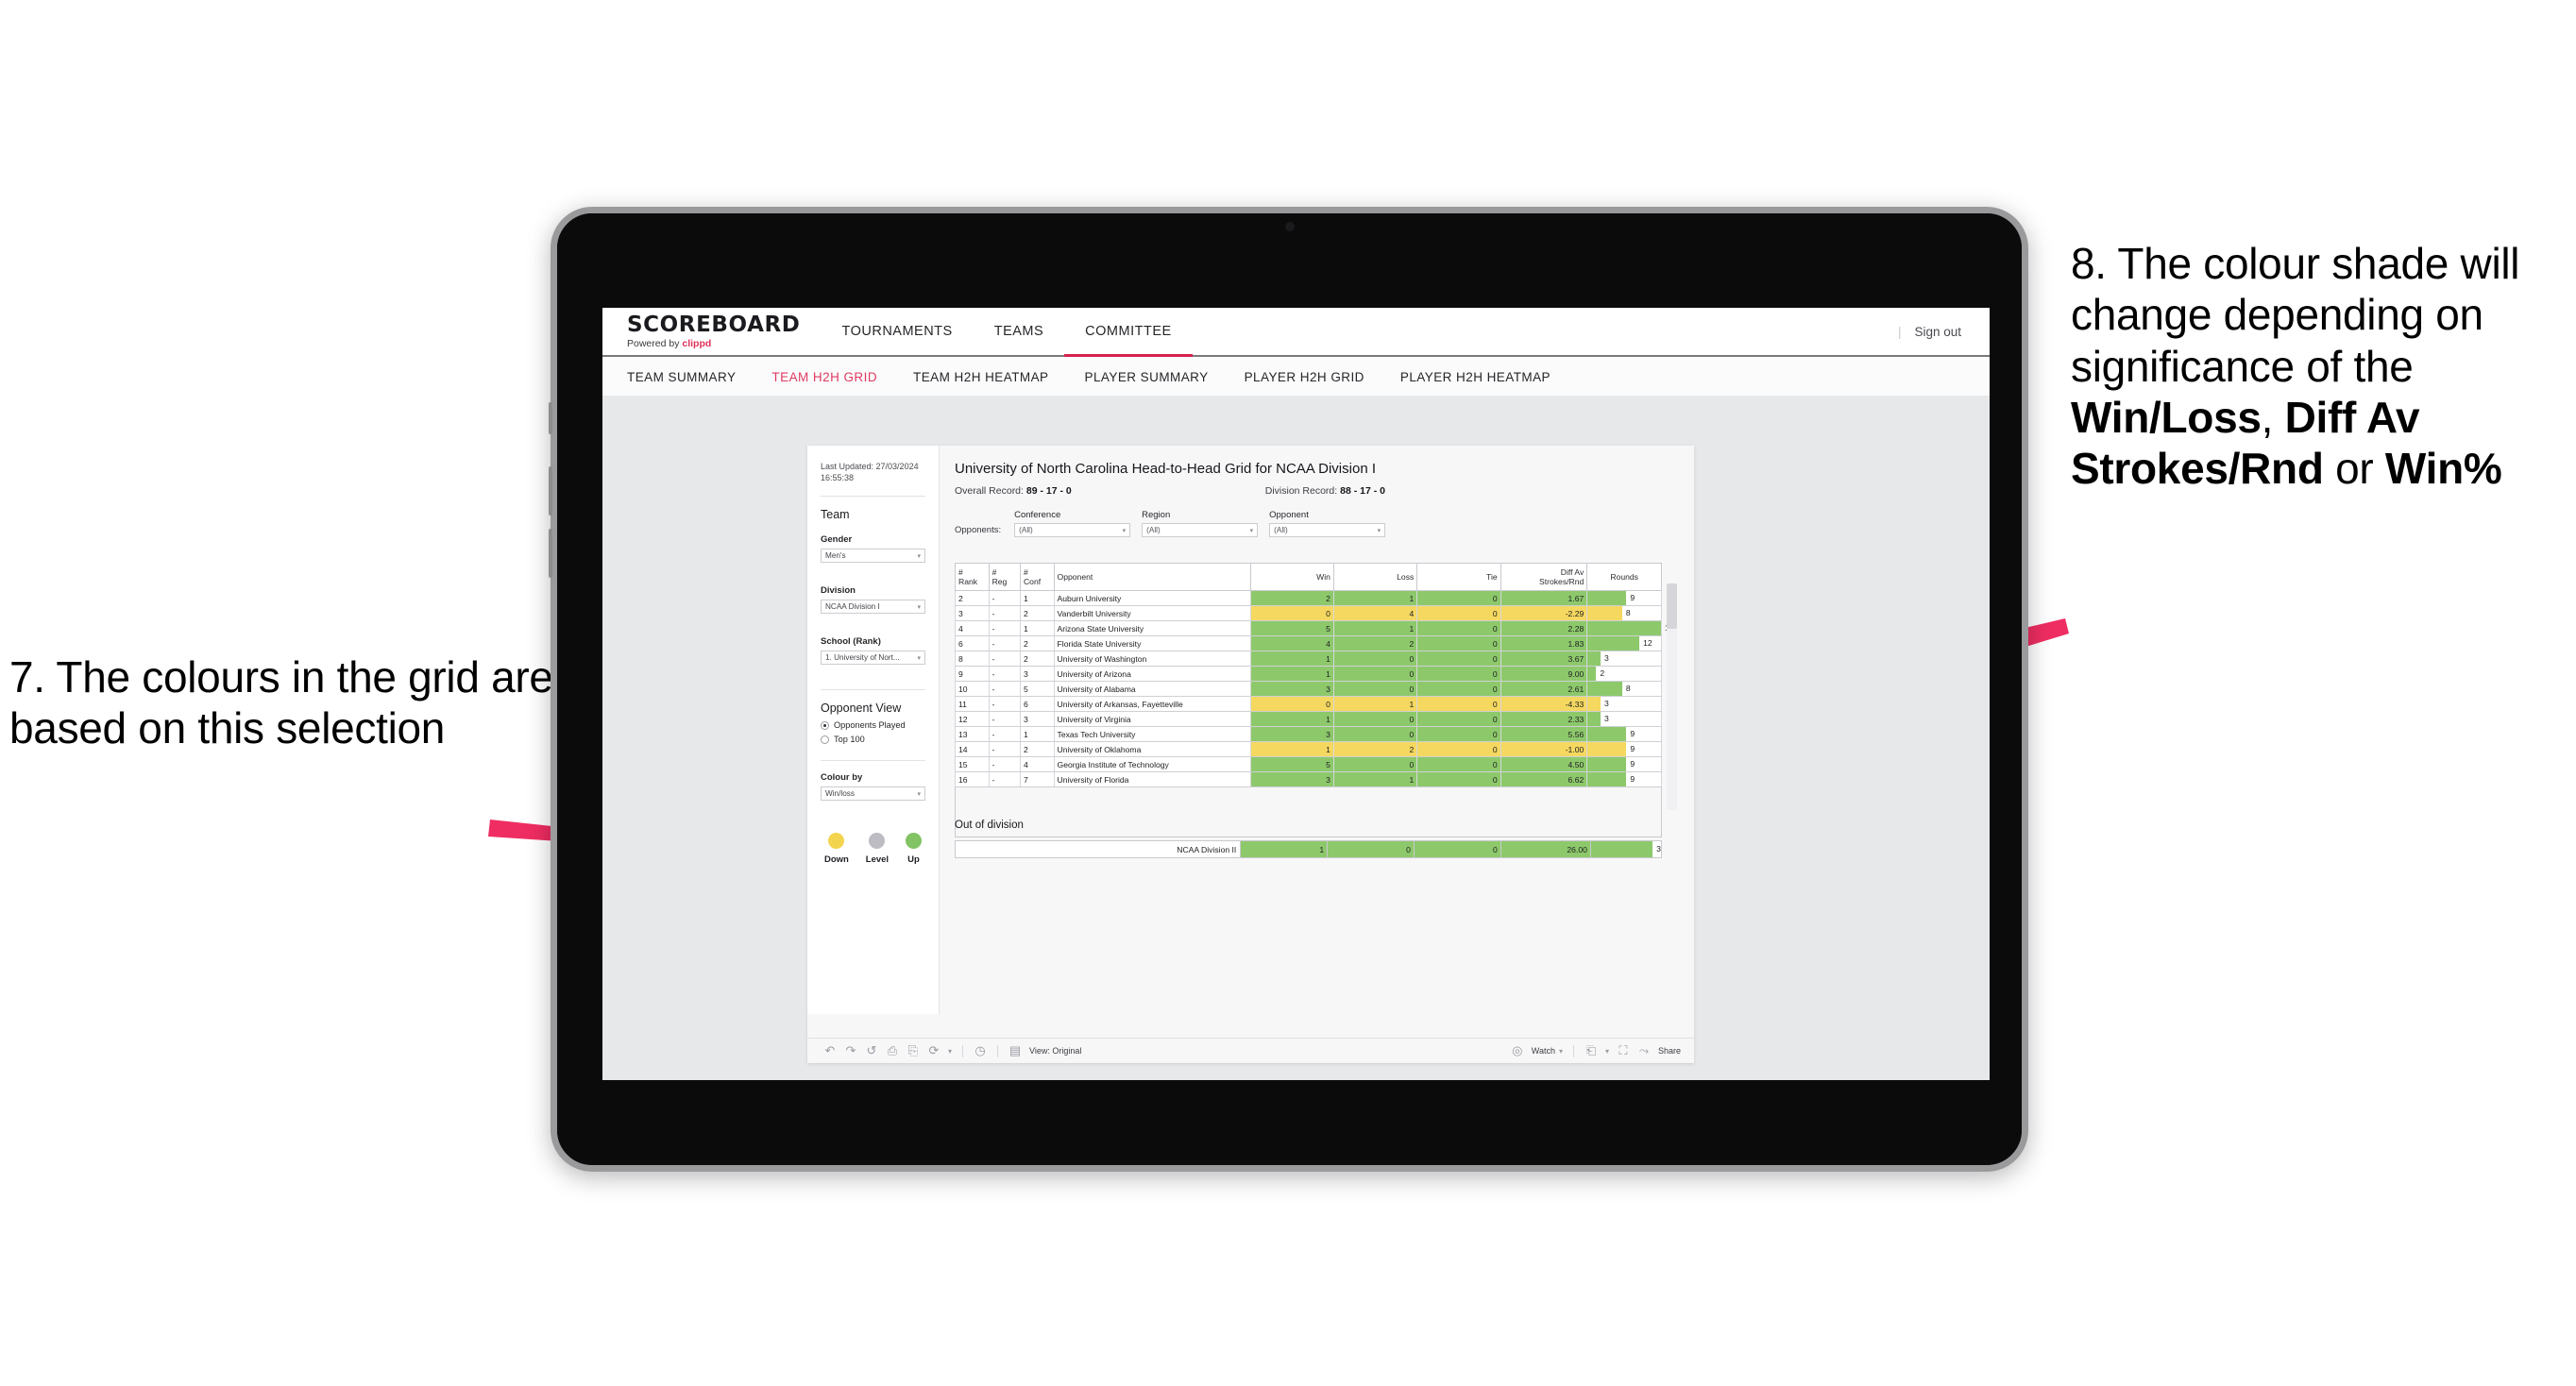 Image resolution: width=2576 pixels, height=1386 pixels. What do you see at coordinates (1055, 1051) in the screenshot?
I see `view-label: View: Original` at bounding box center [1055, 1051].